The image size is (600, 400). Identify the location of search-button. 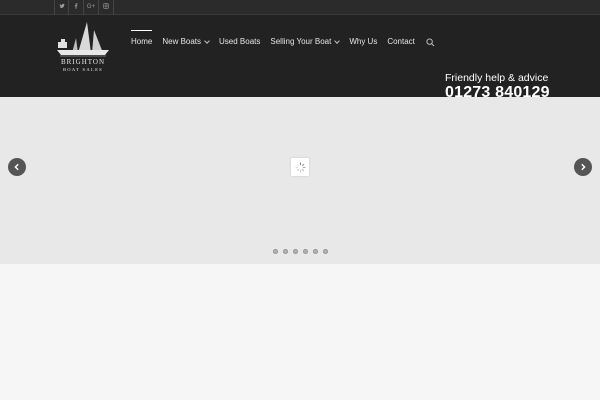
(431, 42).